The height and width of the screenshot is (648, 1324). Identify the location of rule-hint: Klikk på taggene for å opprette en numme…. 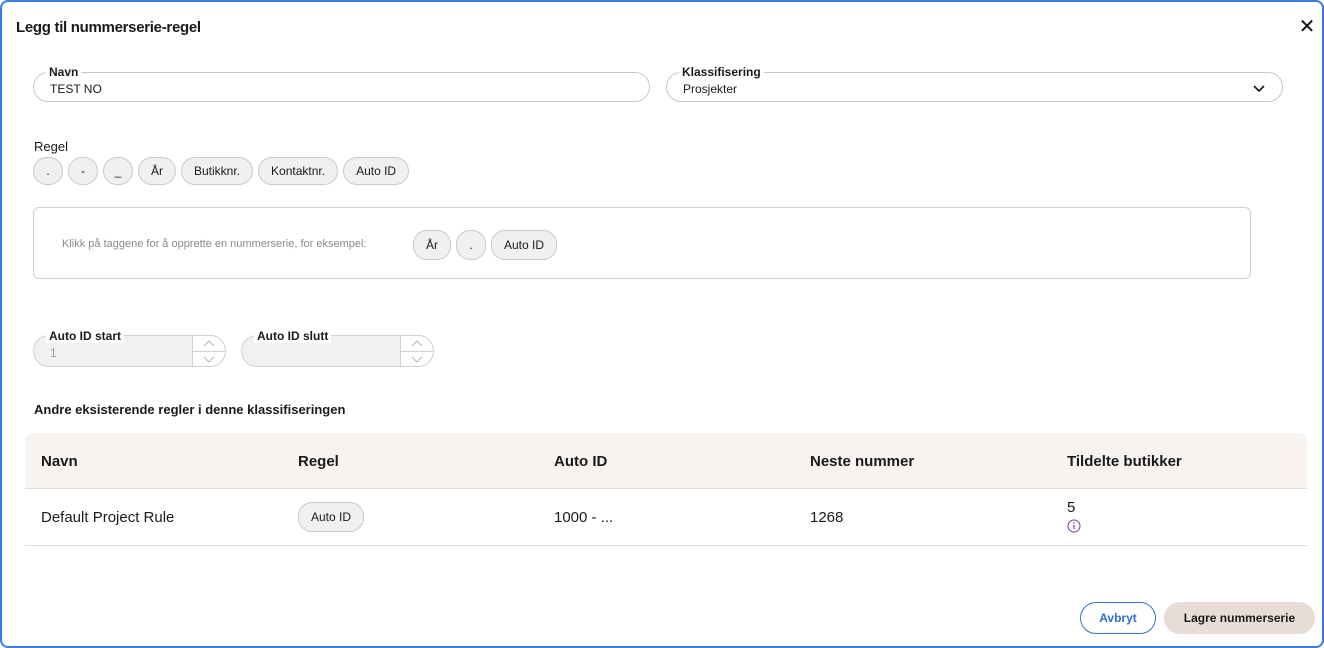
(214, 244).